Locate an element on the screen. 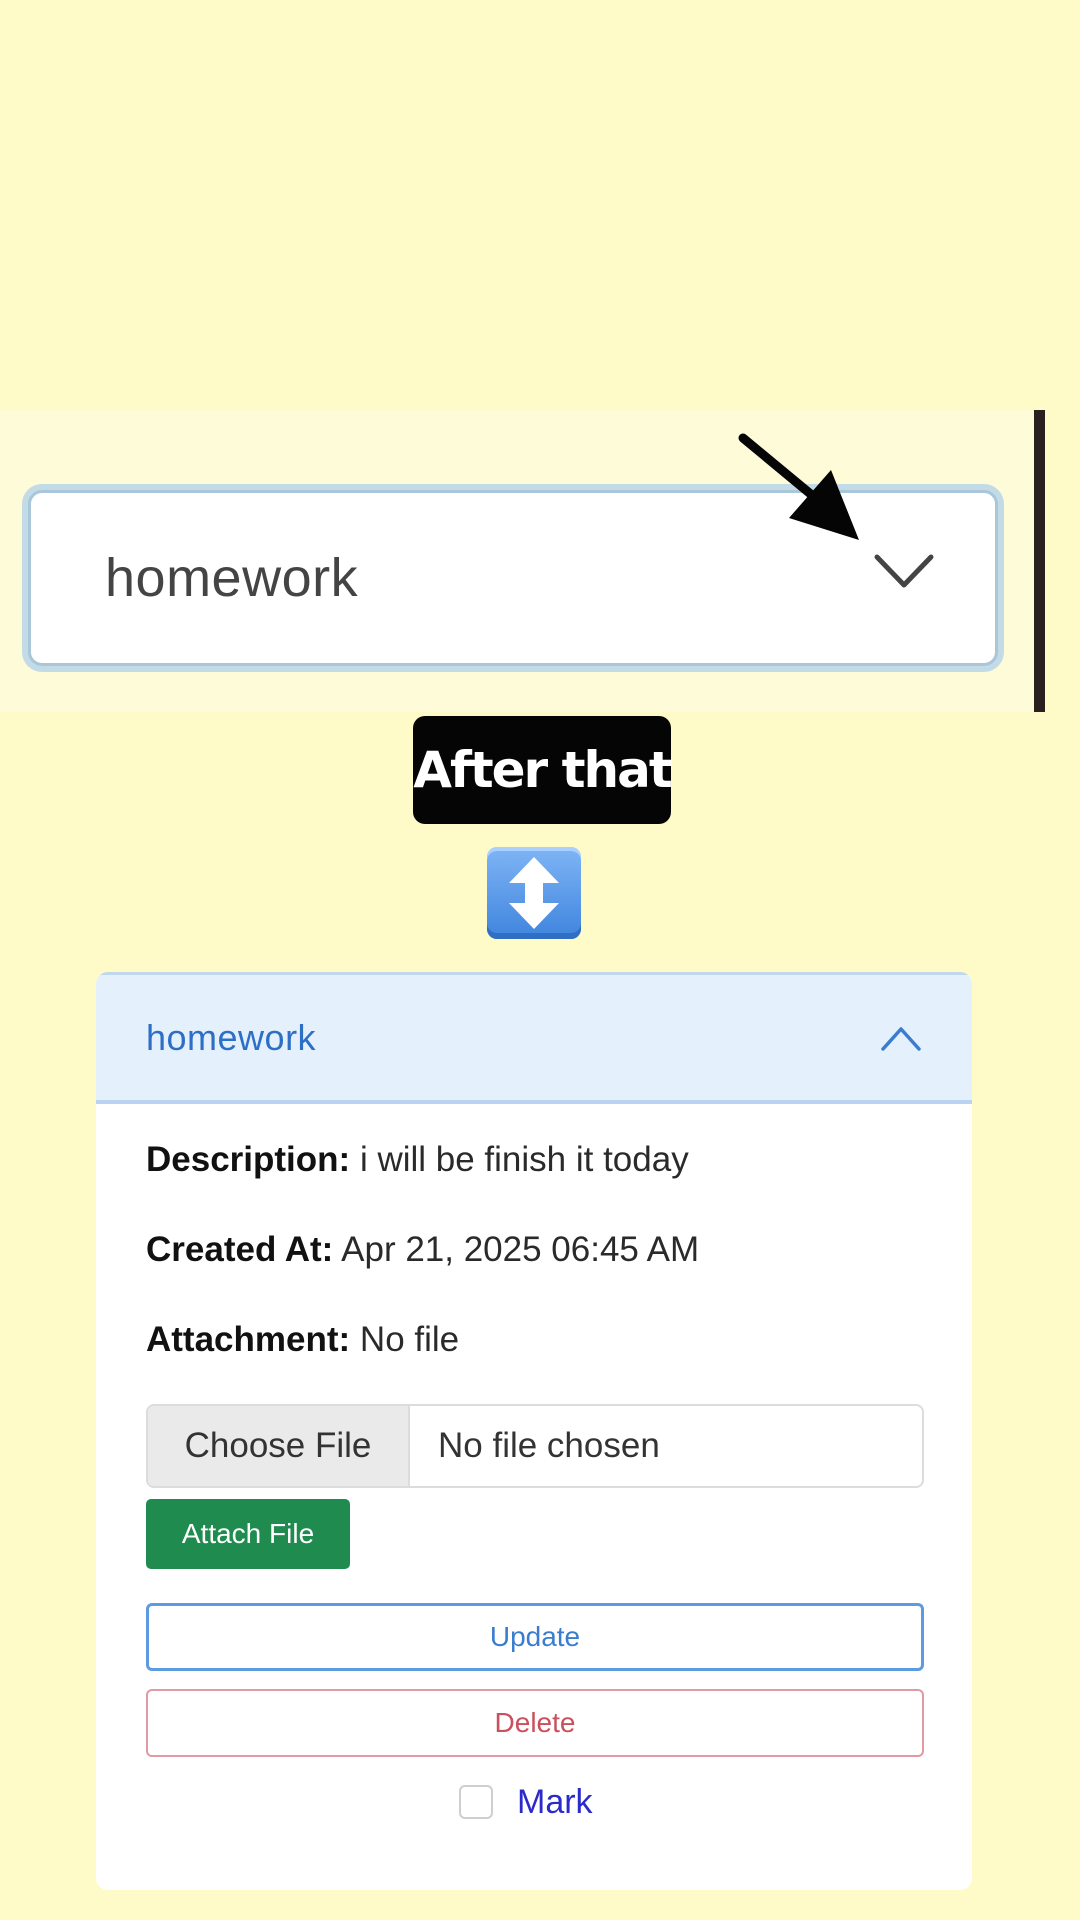 Image resolution: width=1080 pixels, height=1920 pixels. mark-label: Mark is located at coordinates (555, 1802).